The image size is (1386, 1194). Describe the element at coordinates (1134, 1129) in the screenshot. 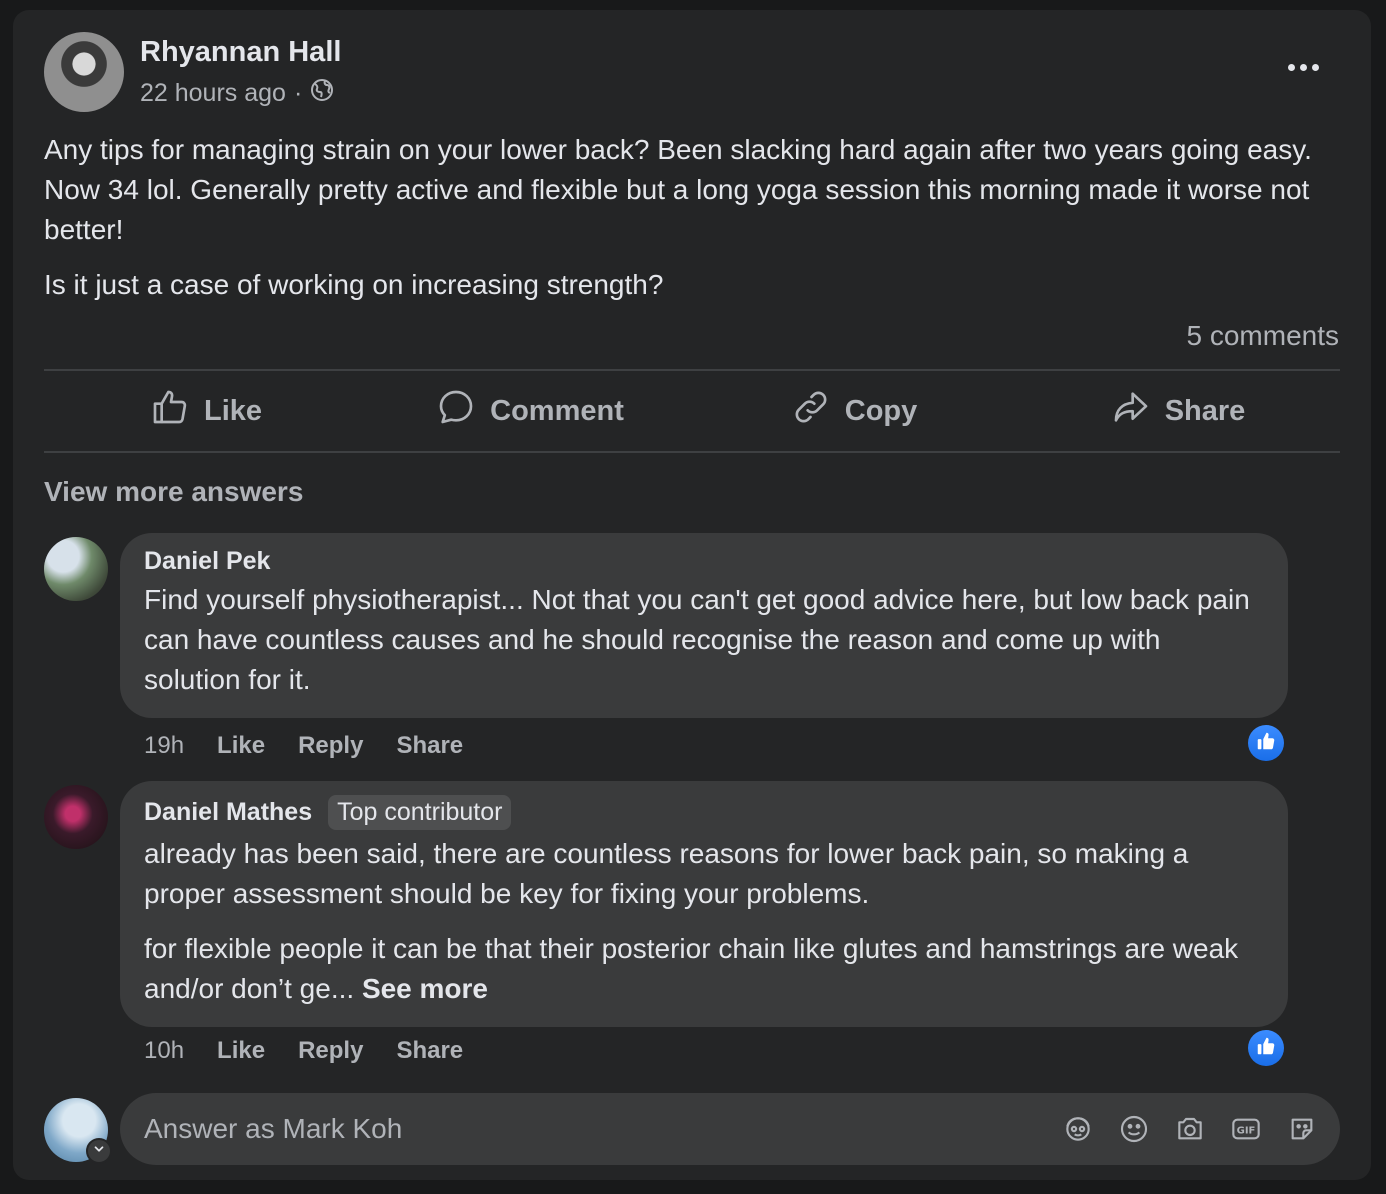

I see `emoji-icon` at that location.